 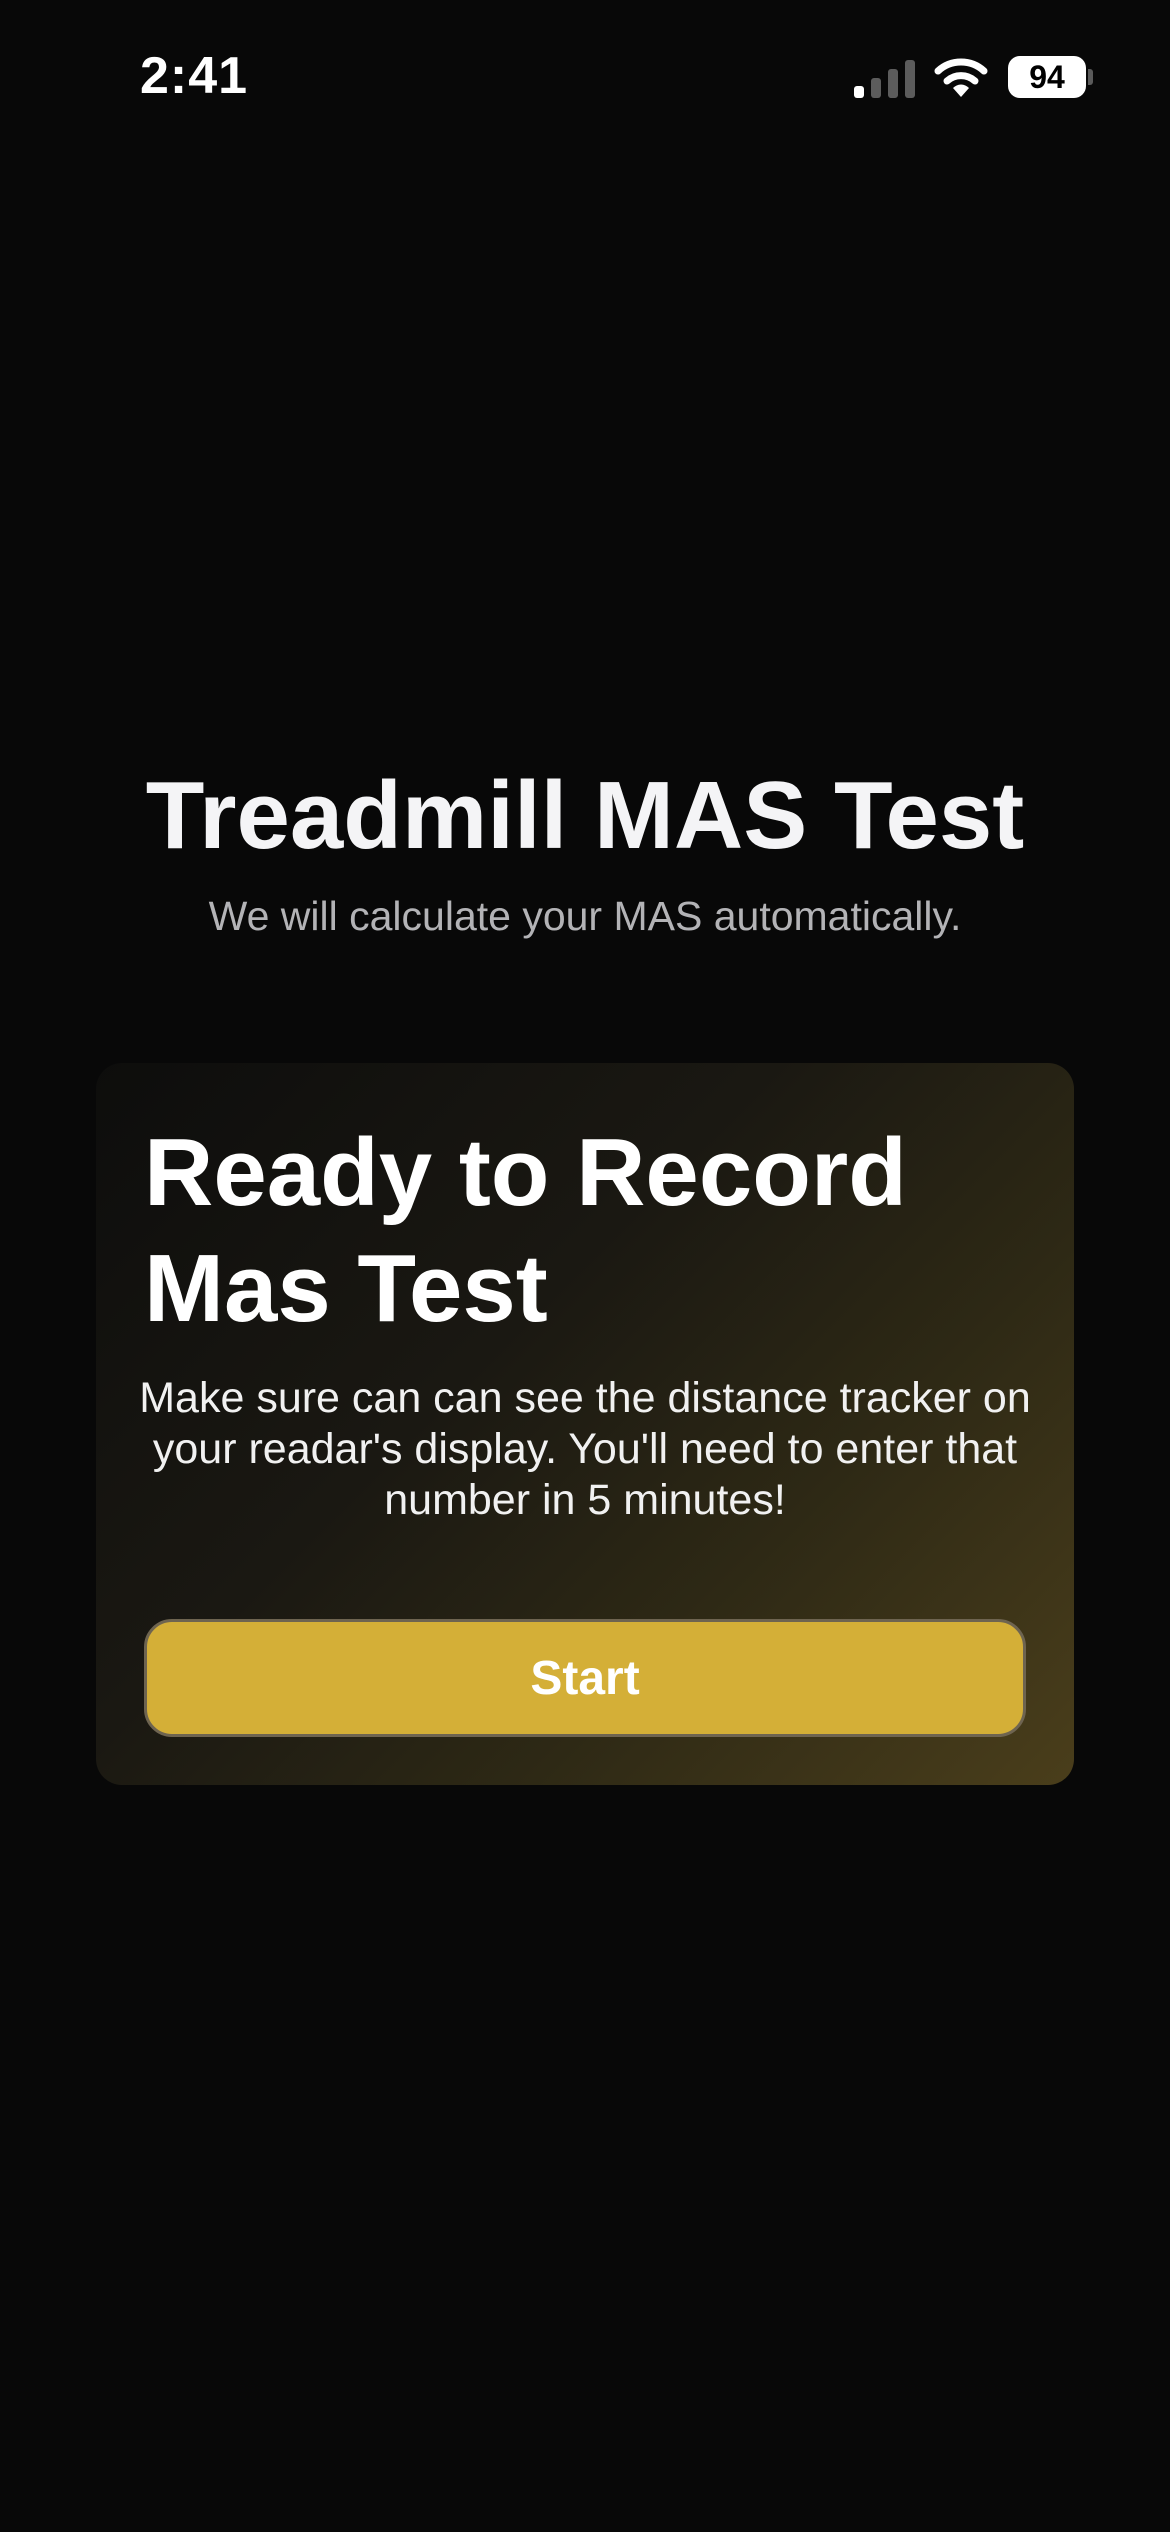 What do you see at coordinates (1047, 77) in the screenshot?
I see `battery-level: 94` at bounding box center [1047, 77].